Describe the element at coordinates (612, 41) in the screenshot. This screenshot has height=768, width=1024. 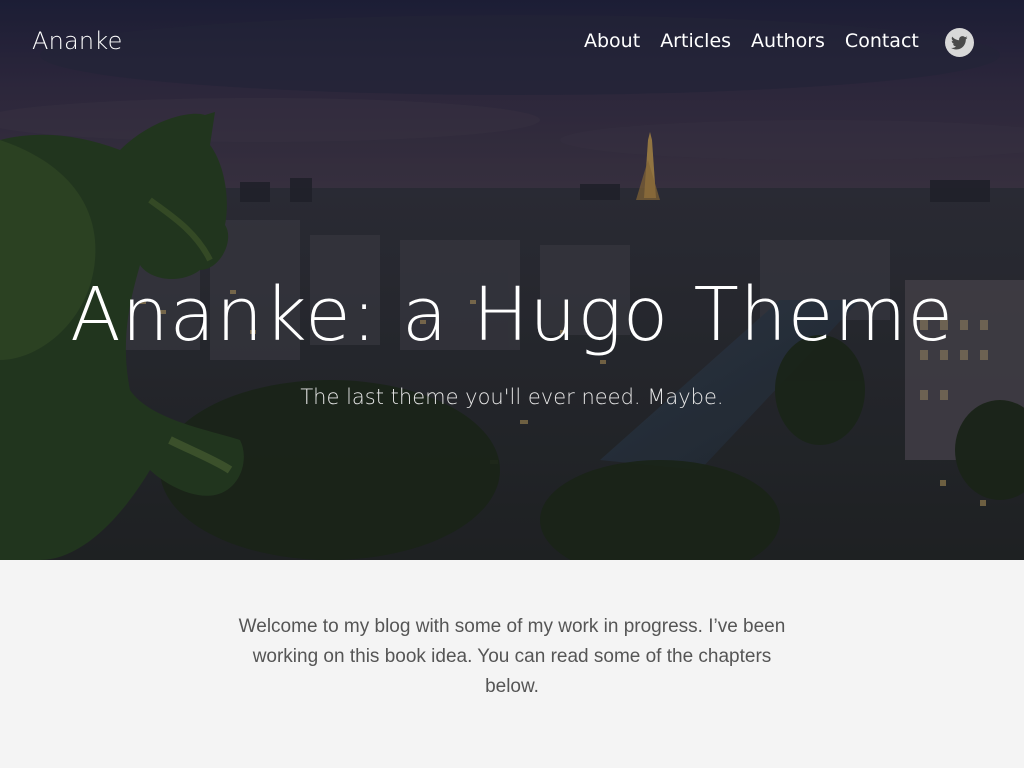
I see `nav-item-about: About` at that location.